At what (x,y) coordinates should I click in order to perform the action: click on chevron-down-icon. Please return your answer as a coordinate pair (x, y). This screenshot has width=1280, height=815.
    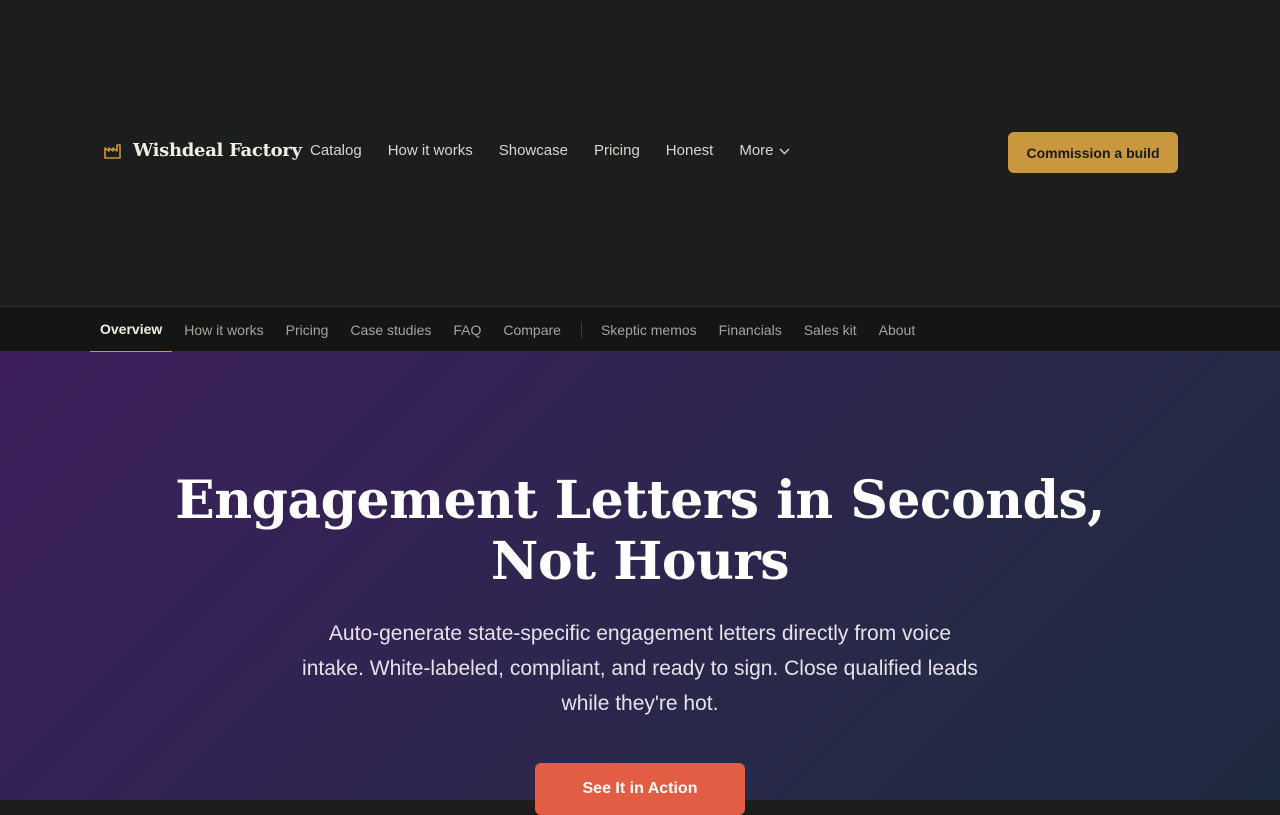
    Looking at the image, I should click on (784, 150).